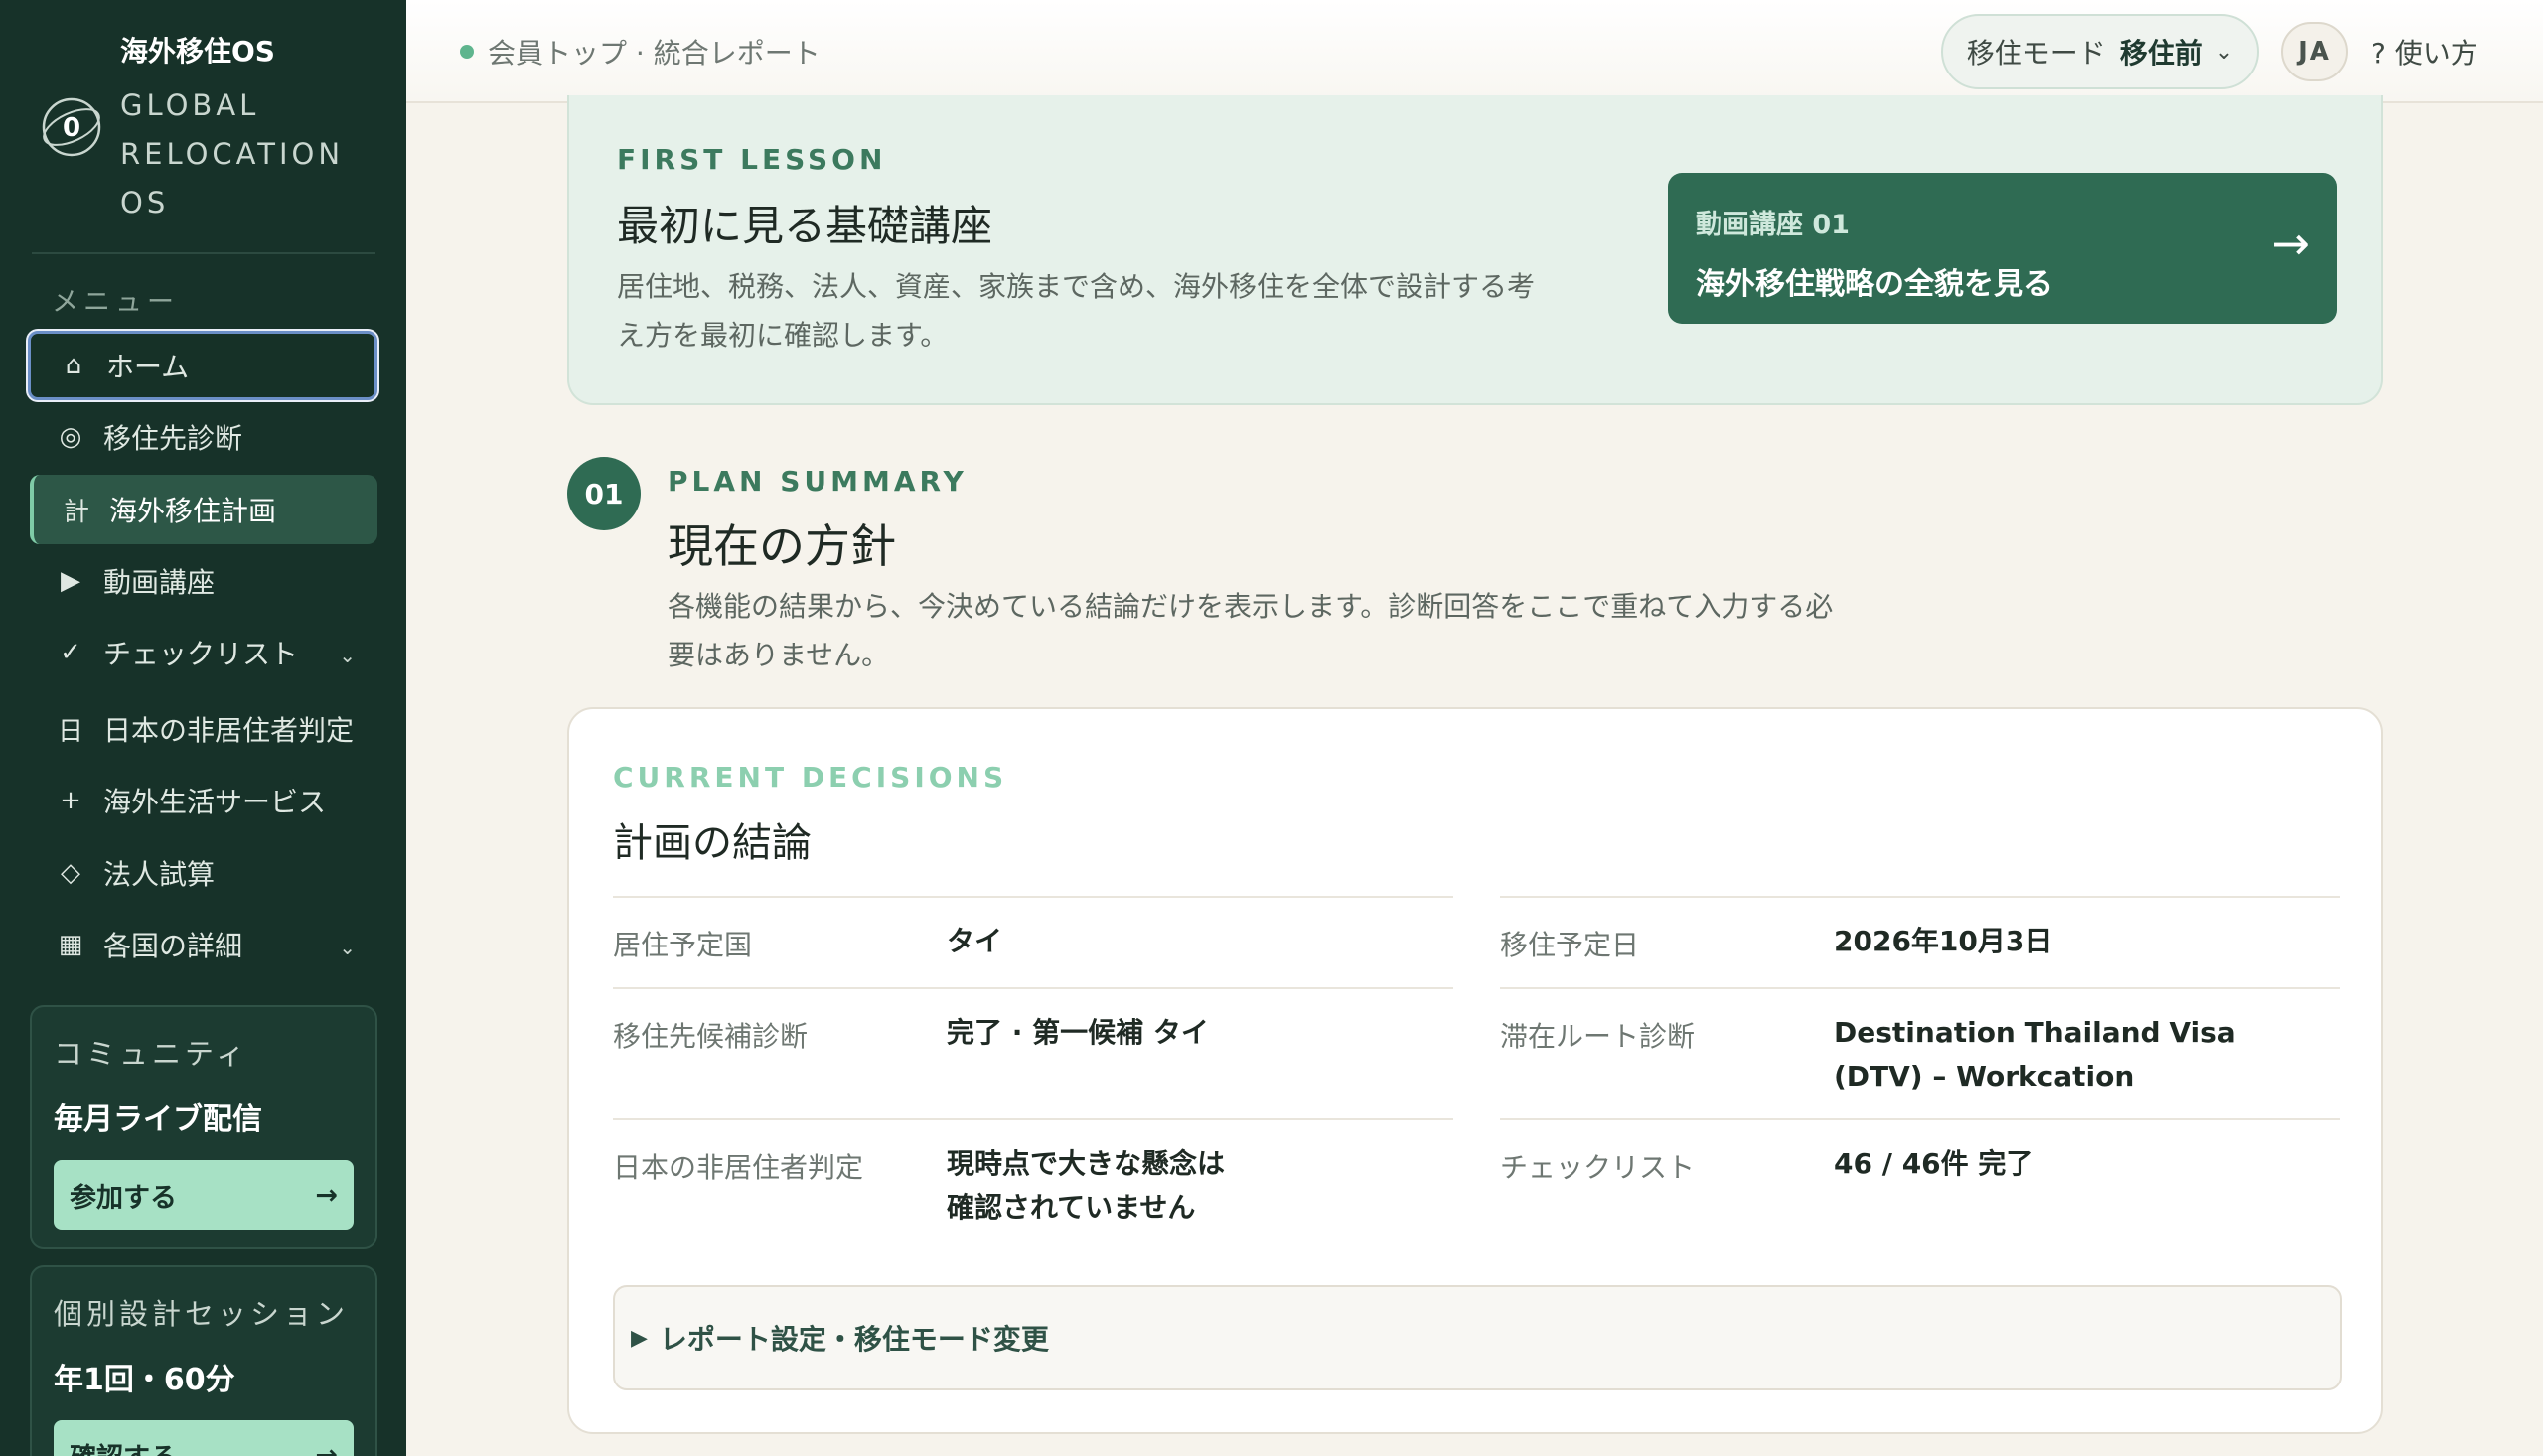  What do you see at coordinates (1033, 1051) in the screenshot?
I see `decision-row: 移住先候補診断 完了 · 第一候補 タイ` at bounding box center [1033, 1051].